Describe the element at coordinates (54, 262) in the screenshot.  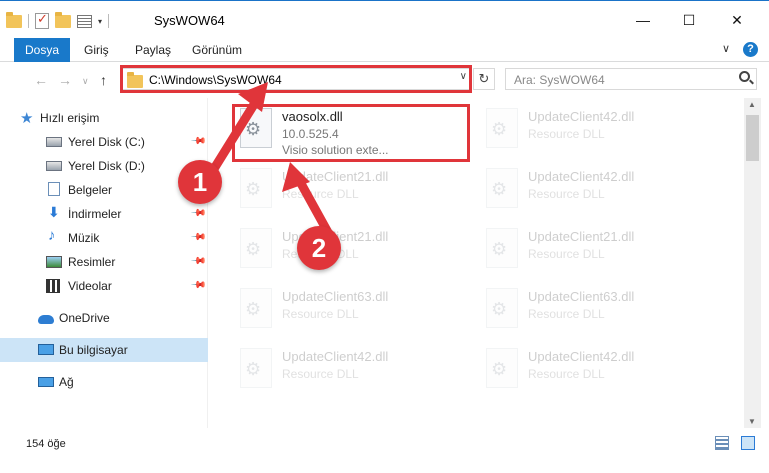
I see `pictures-icon` at that location.